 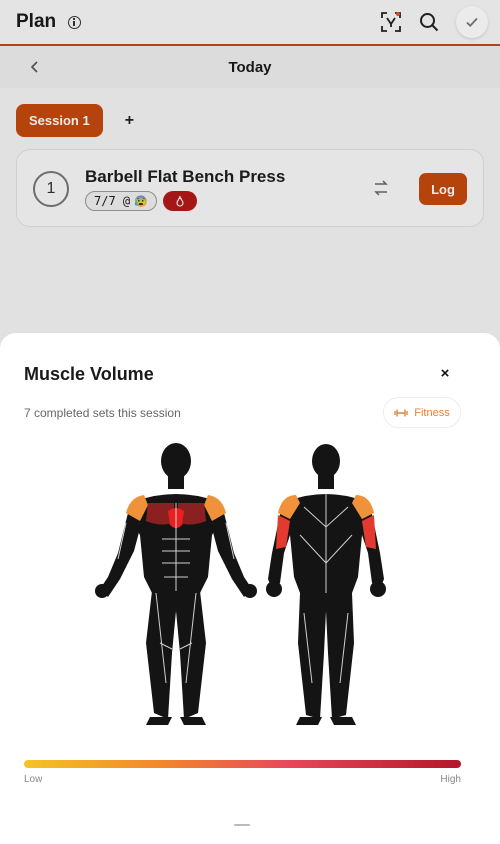 What do you see at coordinates (102, 413) in the screenshot?
I see `completed-sets-text: 7 completed sets this session` at bounding box center [102, 413].